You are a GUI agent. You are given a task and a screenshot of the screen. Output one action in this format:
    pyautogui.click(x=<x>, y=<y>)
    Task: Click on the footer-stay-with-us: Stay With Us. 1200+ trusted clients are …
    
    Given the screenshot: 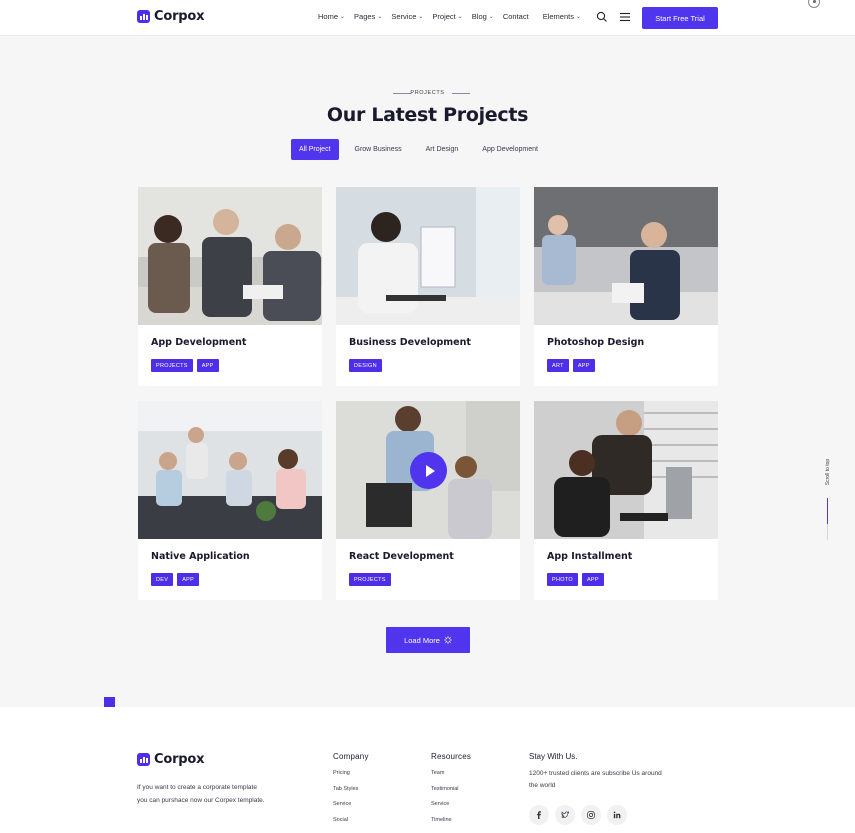 What is the action you would take?
    pyautogui.click(x=599, y=771)
    